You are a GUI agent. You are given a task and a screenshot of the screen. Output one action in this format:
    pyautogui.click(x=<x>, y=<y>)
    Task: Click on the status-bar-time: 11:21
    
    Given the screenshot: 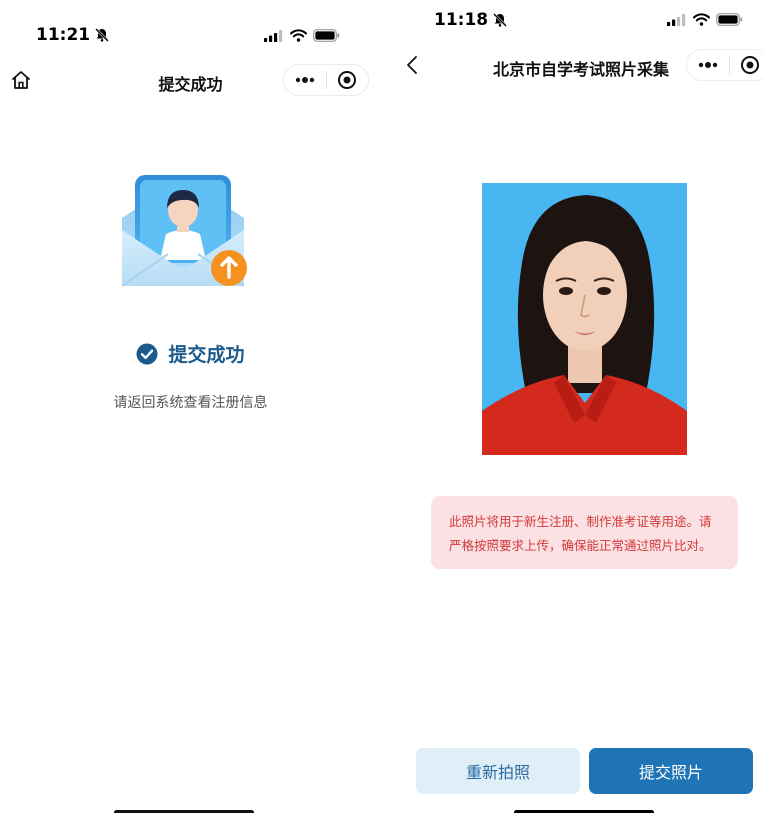 What is the action you would take?
    pyautogui.click(x=73, y=35)
    